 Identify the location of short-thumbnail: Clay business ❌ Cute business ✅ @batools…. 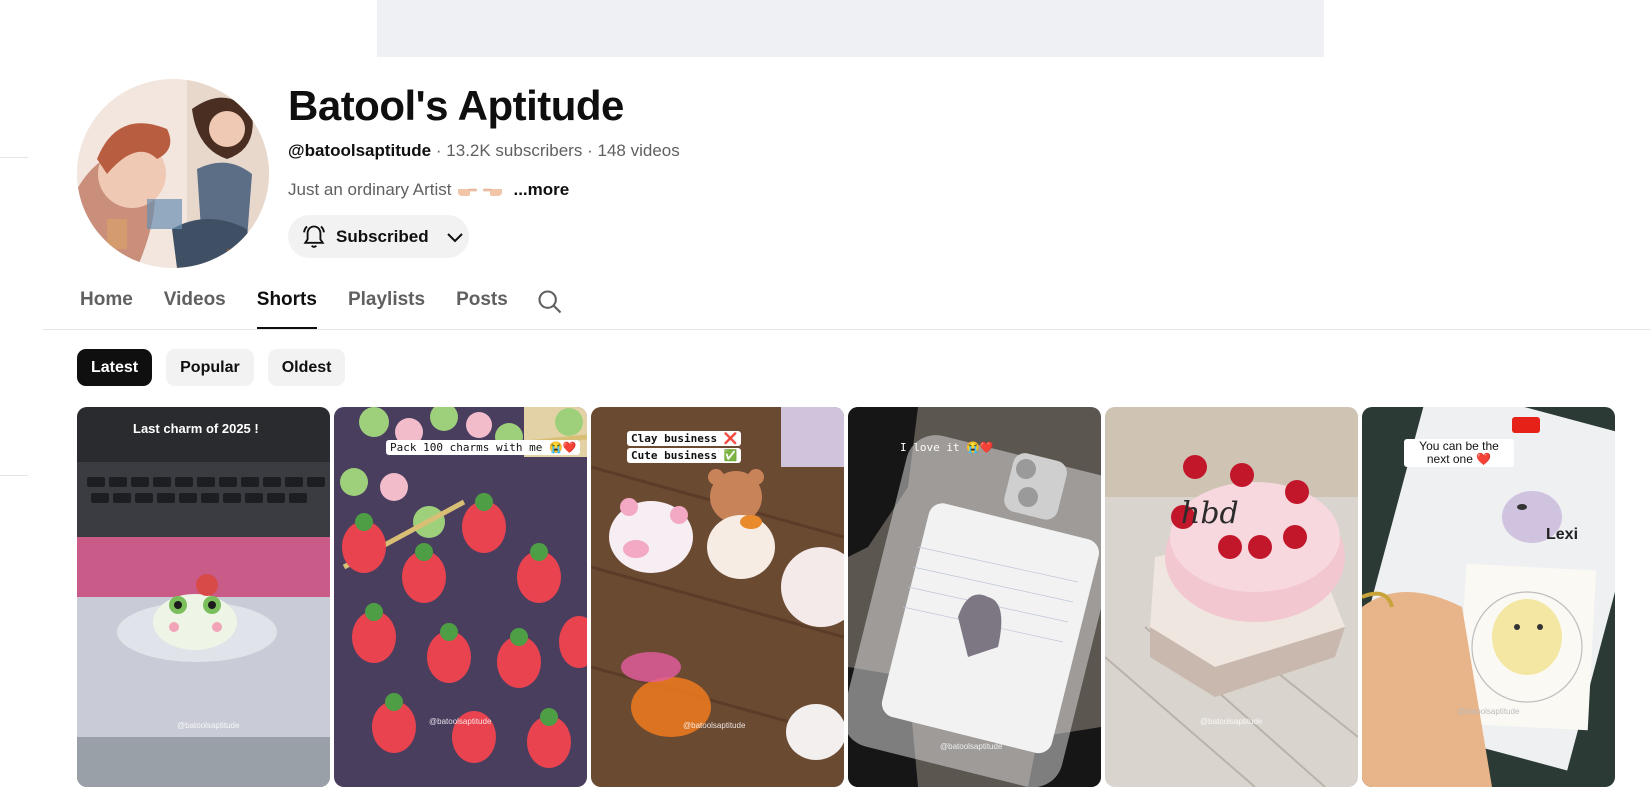
(717, 597).